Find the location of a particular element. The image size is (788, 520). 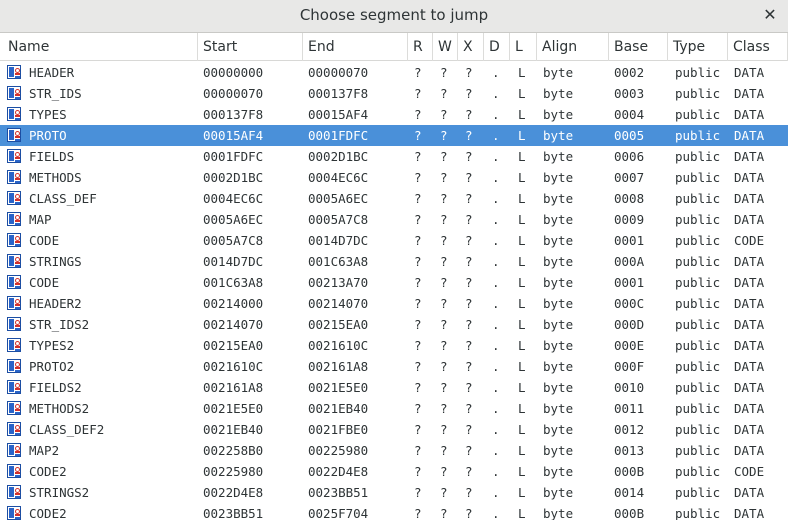

cell-base: 000B is located at coordinates (629, 471).